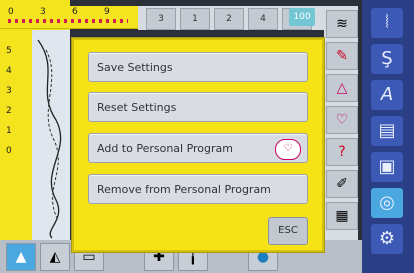 The image size is (414, 273). What do you see at coordinates (9, 111) in the screenshot?
I see `scale-label: 2` at bounding box center [9, 111].